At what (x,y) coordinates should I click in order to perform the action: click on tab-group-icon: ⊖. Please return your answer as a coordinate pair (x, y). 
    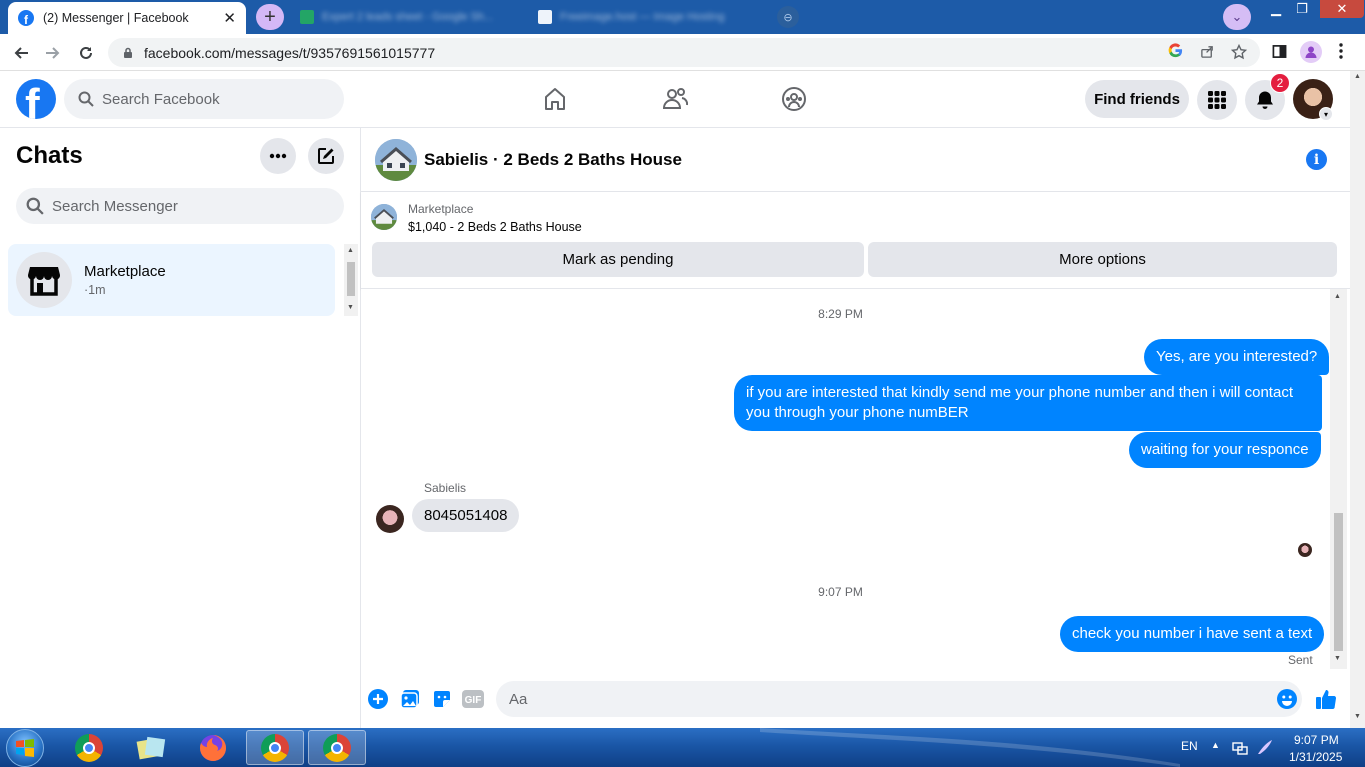
    Looking at the image, I should click on (788, 17).